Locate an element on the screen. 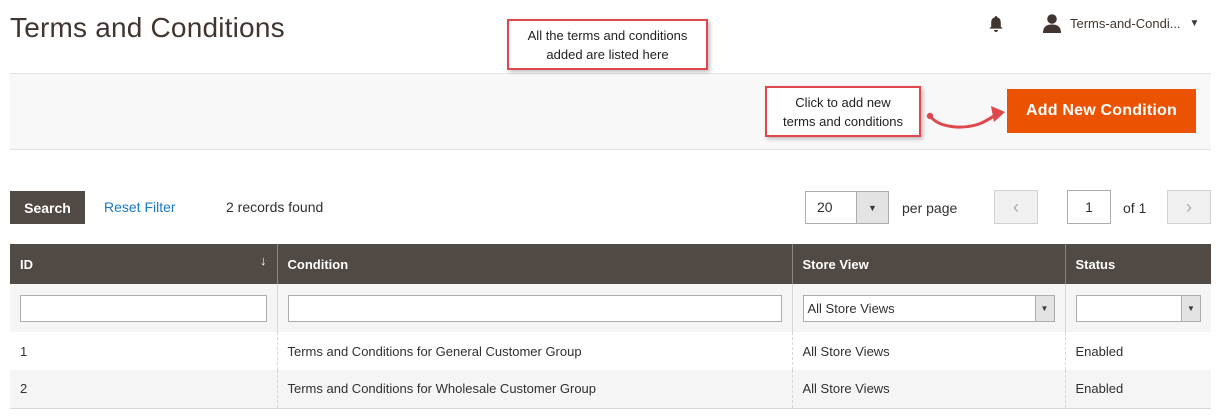  page-title: Terms and Conditions is located at coordinates (147, 27).